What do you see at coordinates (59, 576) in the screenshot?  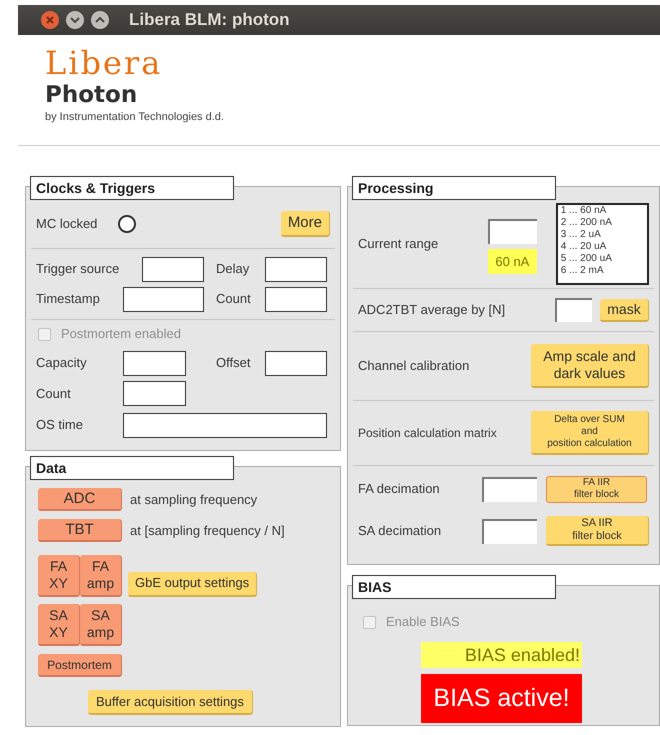 I see `fa-xy-button: FA XY` at bounding box center [59, 576].